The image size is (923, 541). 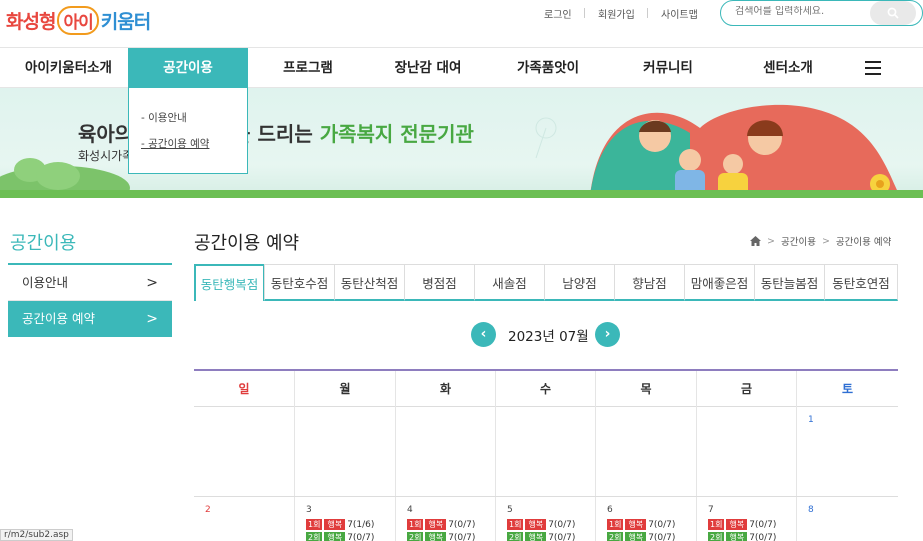 What do you see at coordinates (873, 68) in the screenshot?
I see `menu-icon` at bounding box center [873, 68].